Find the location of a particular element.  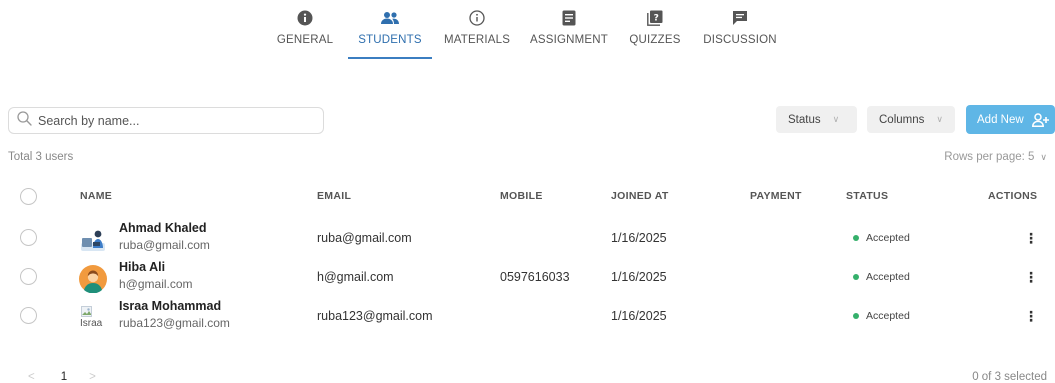

user-subtitle-email: h@gmail.com is located at coordinates (156, 284).